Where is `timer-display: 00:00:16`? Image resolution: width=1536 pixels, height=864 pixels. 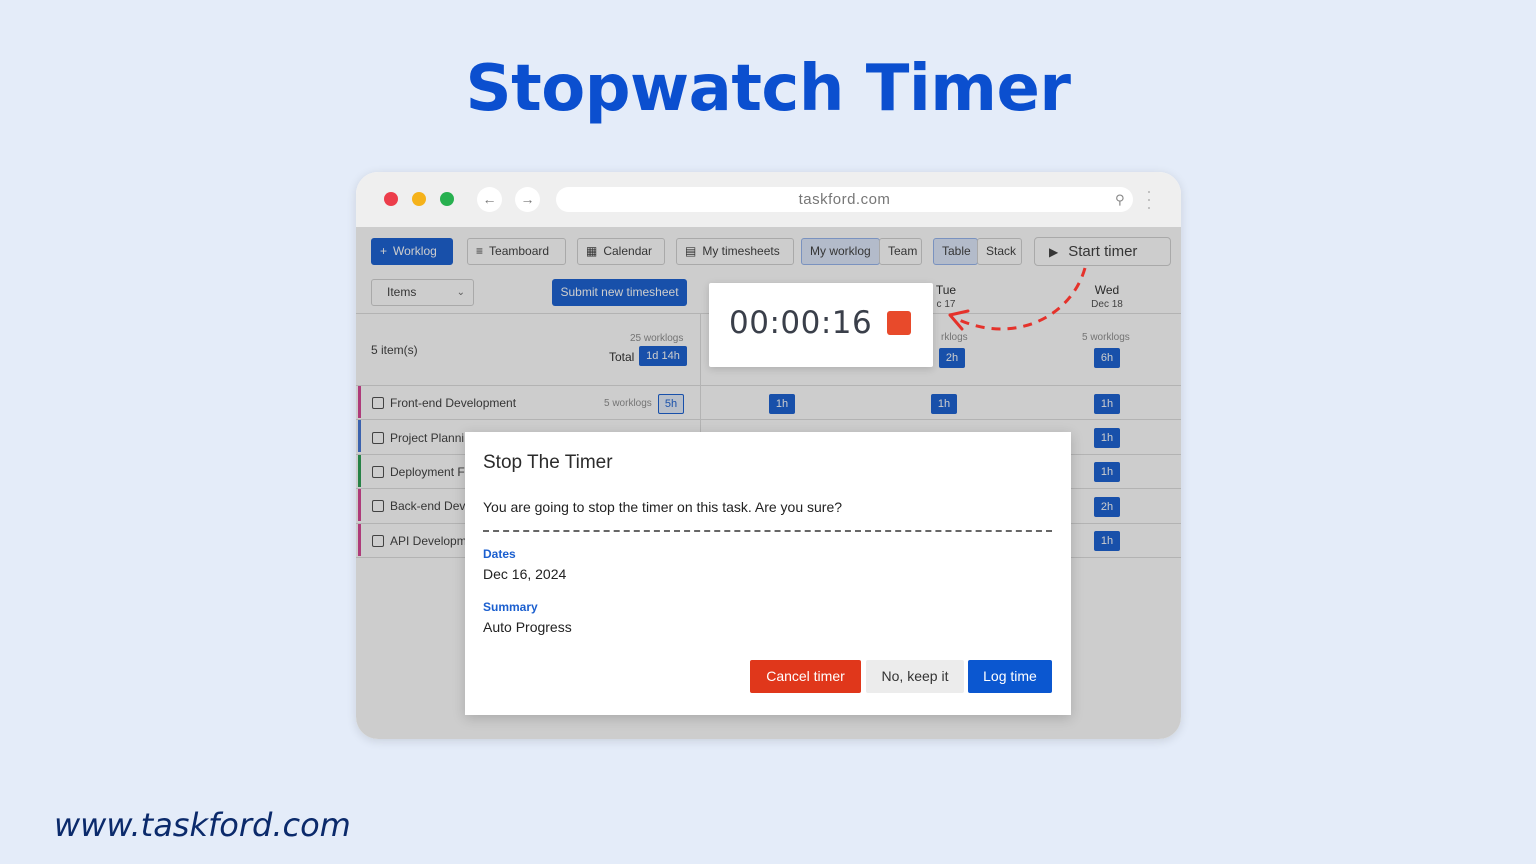
timer-display: 00:00:16 is located at coordinates (801, 323).